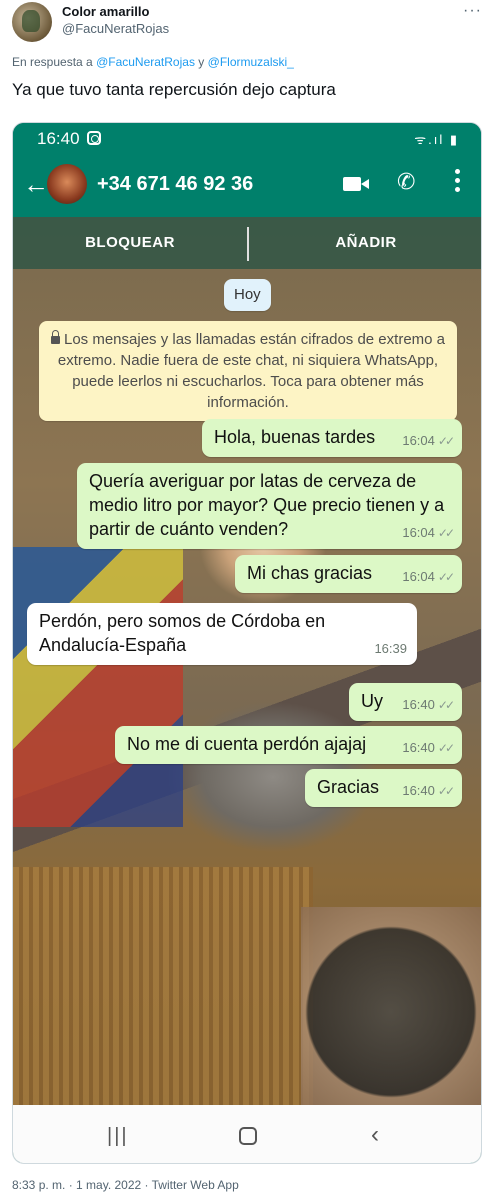 The image size is (490, 1200). Describe the element at coordinates (55, 337) in the screenshot. I see `lock-icon` at that location.